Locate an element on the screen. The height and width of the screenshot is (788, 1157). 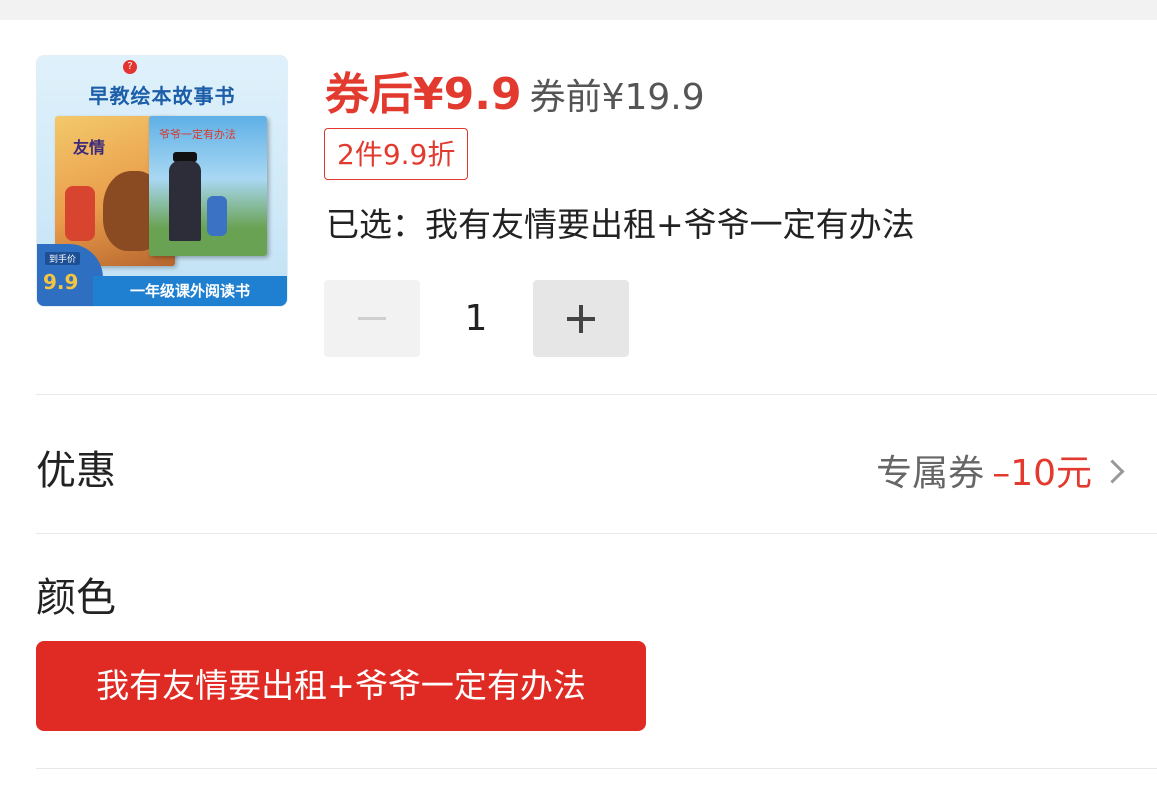
coupon-selector: 专属券 –10元 is located at coordinates (1000, 470).